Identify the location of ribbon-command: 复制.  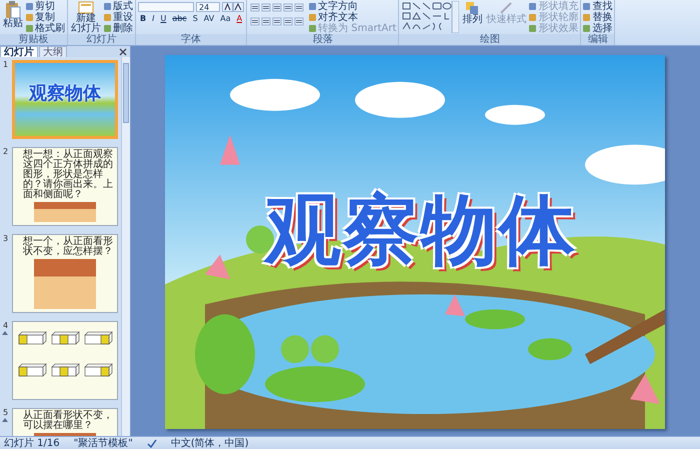
(45, 17).